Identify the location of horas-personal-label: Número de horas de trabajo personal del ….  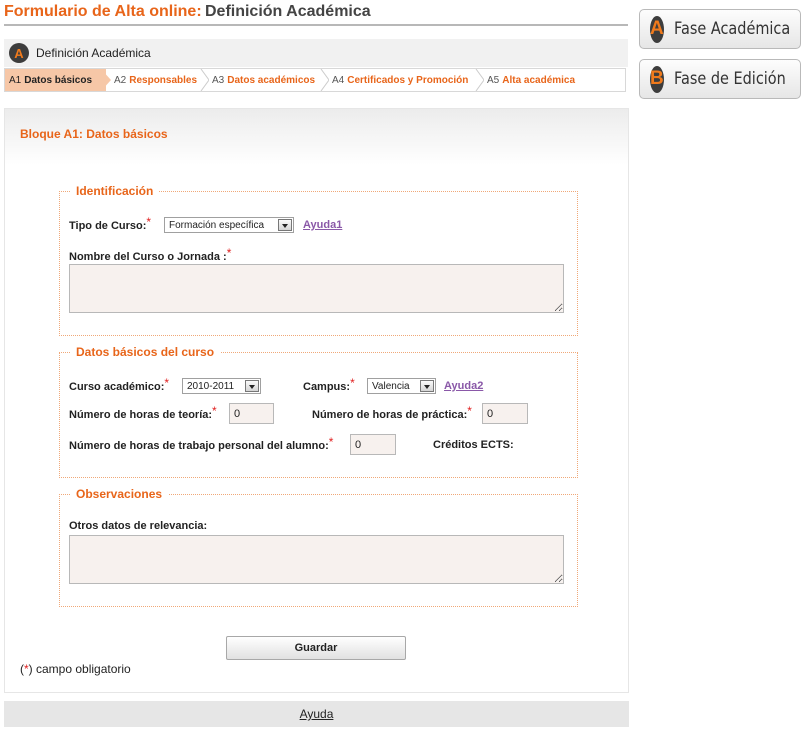
(201, 443).